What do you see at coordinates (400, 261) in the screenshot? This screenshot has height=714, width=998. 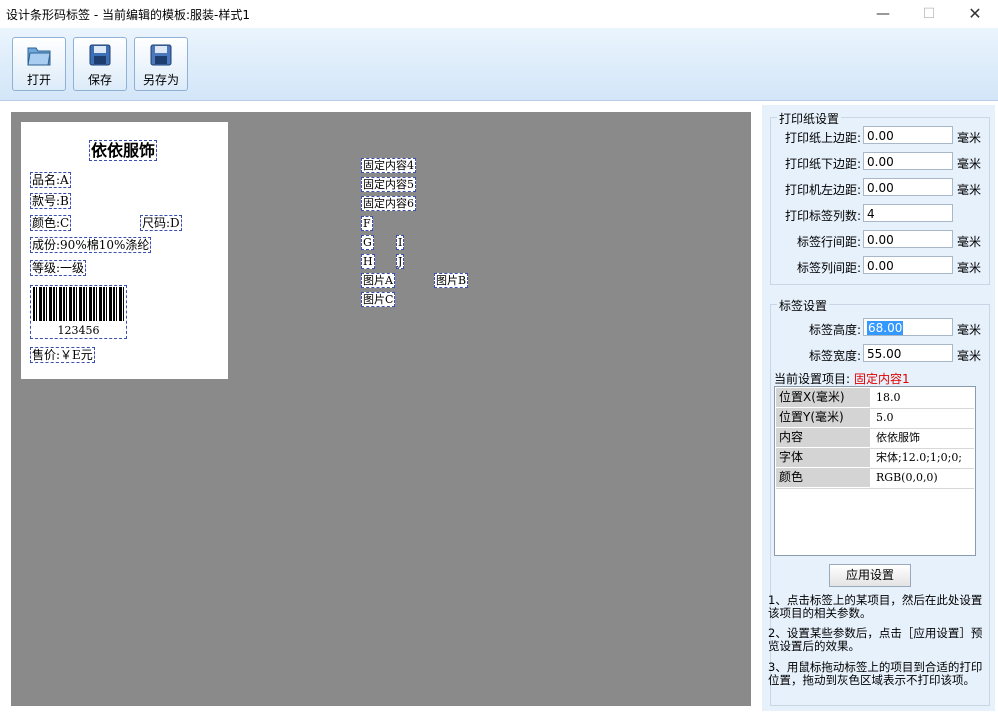 I see `item-j: J` at bounding box center [400, 261].